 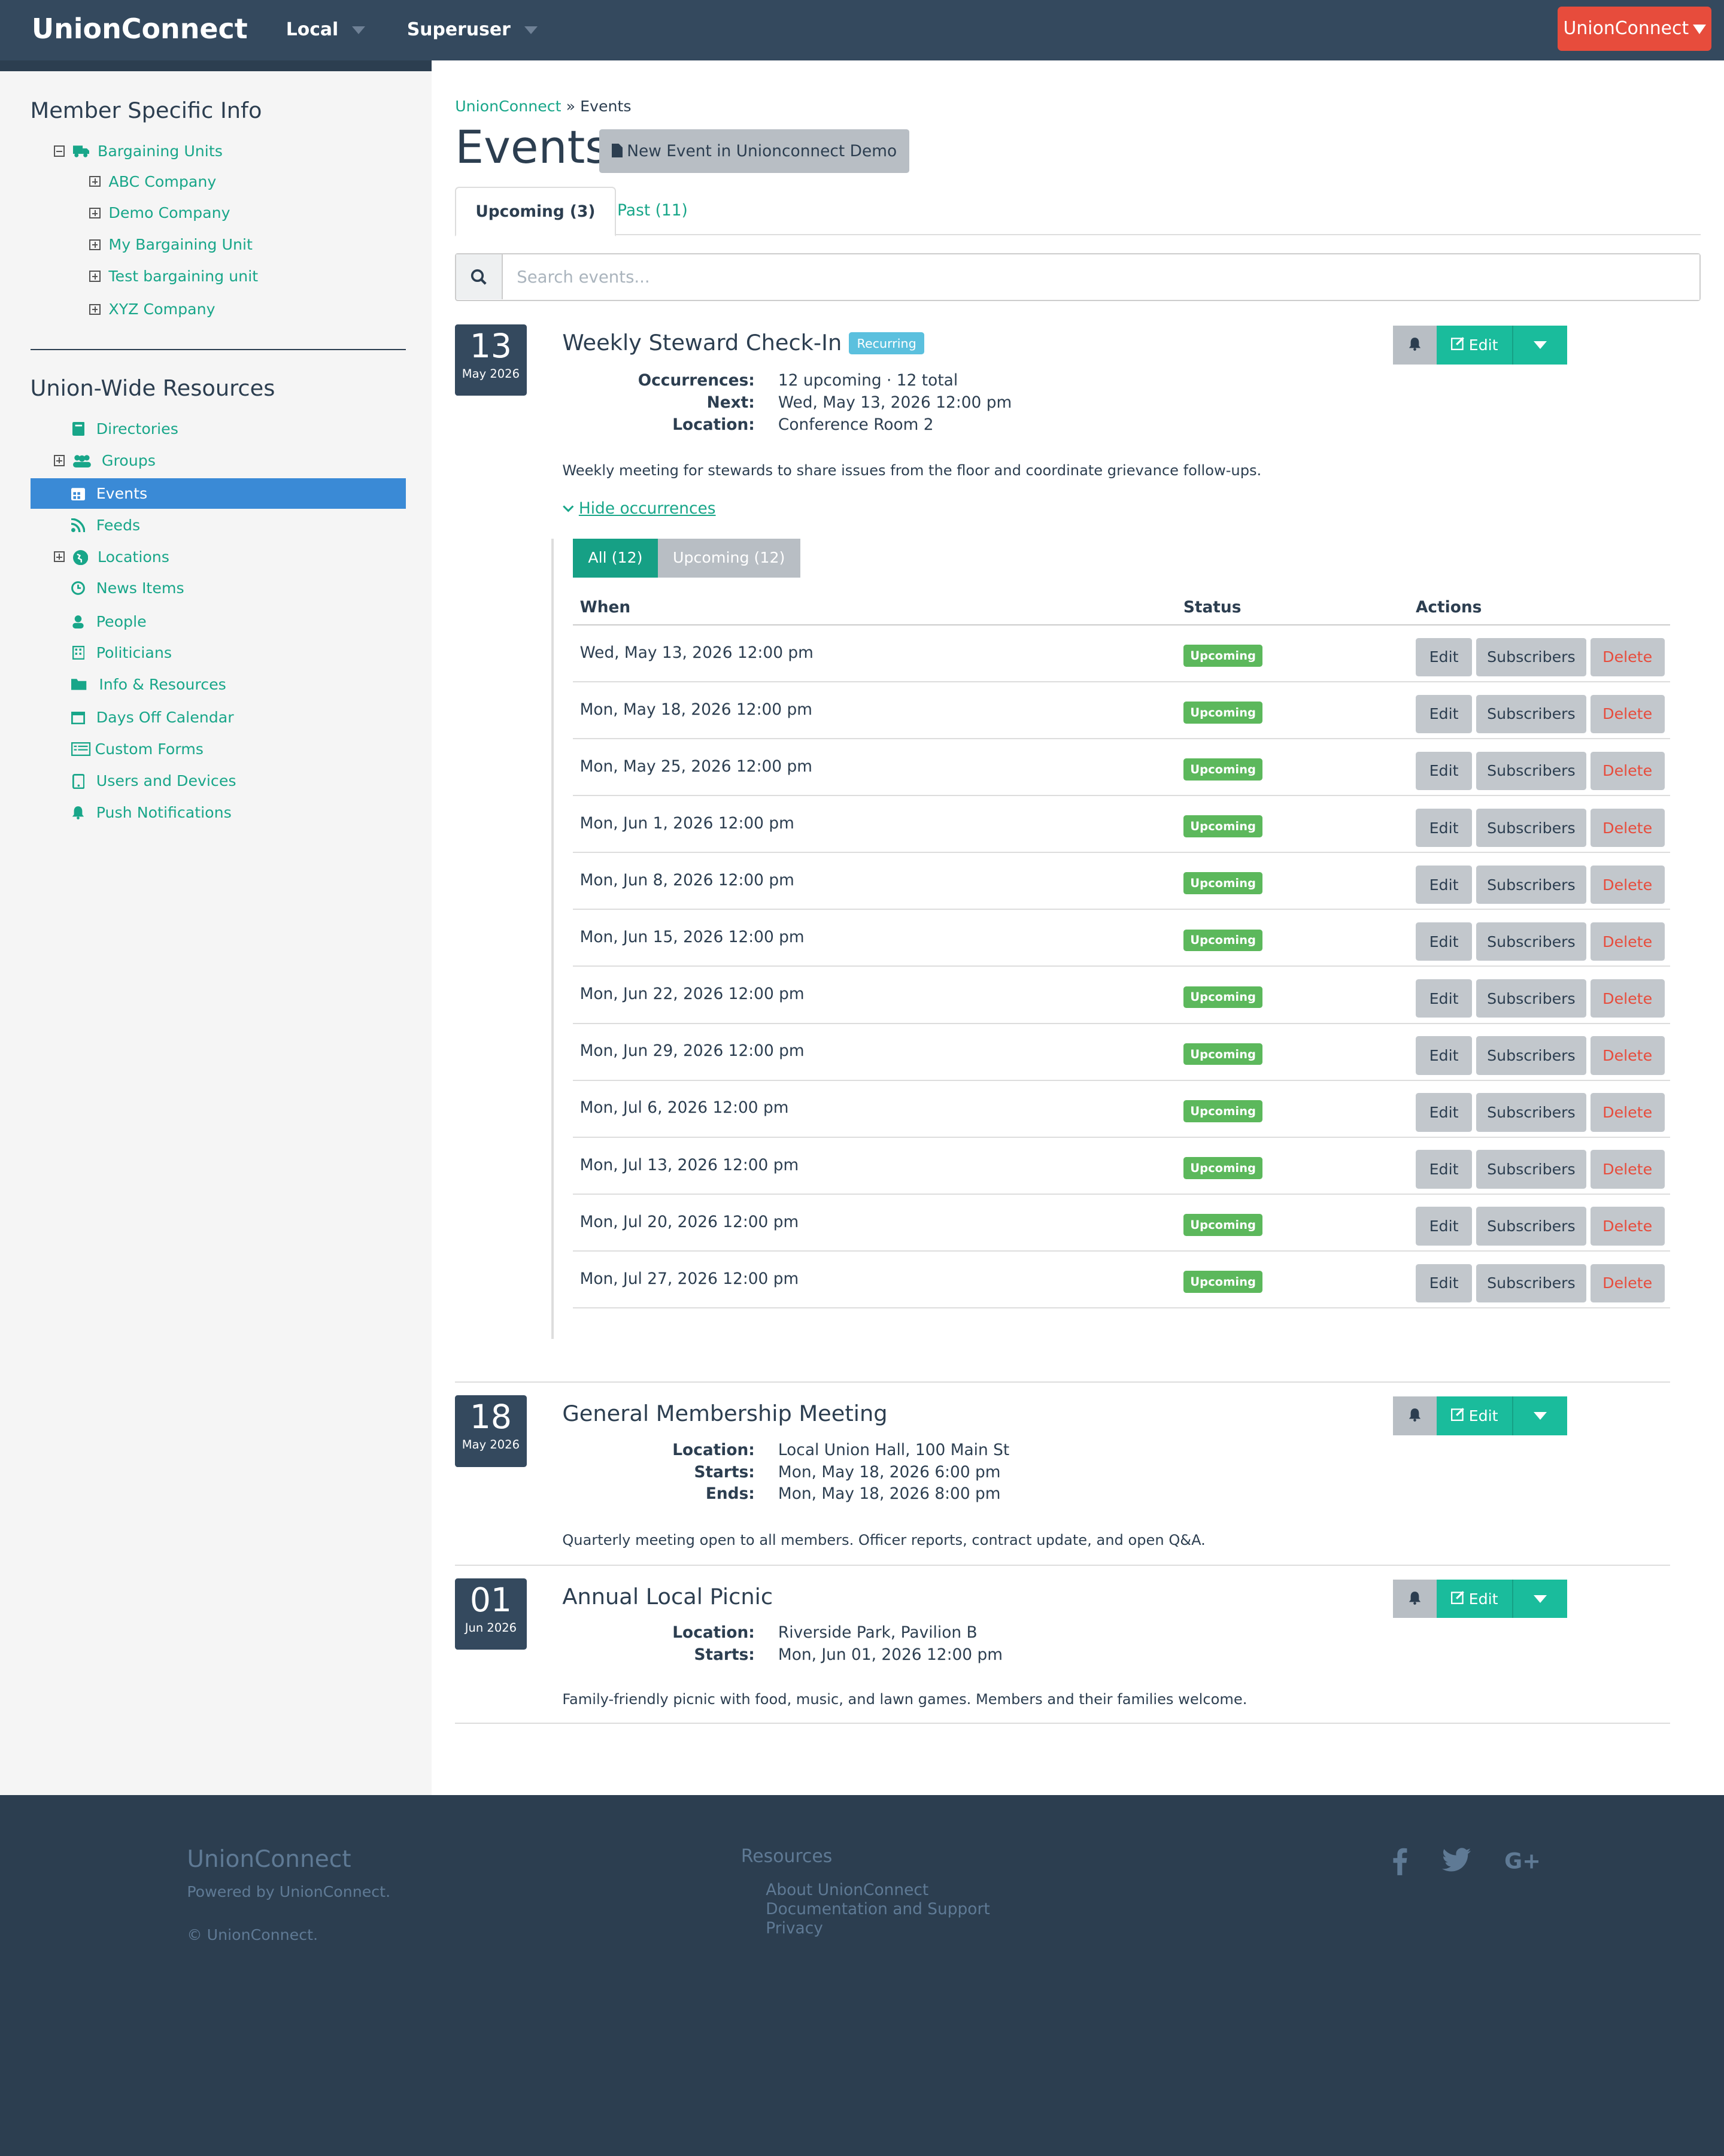 I want to click on sidebar-item-directories: Directories, so click(x=124, y=429).